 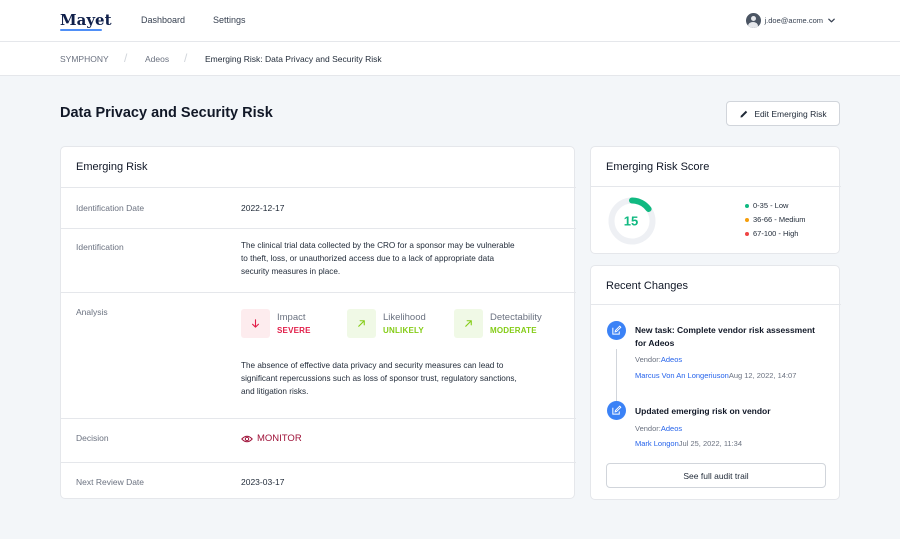 I want to click on change-title-line: for Adeos, so click(x=655, y=343).